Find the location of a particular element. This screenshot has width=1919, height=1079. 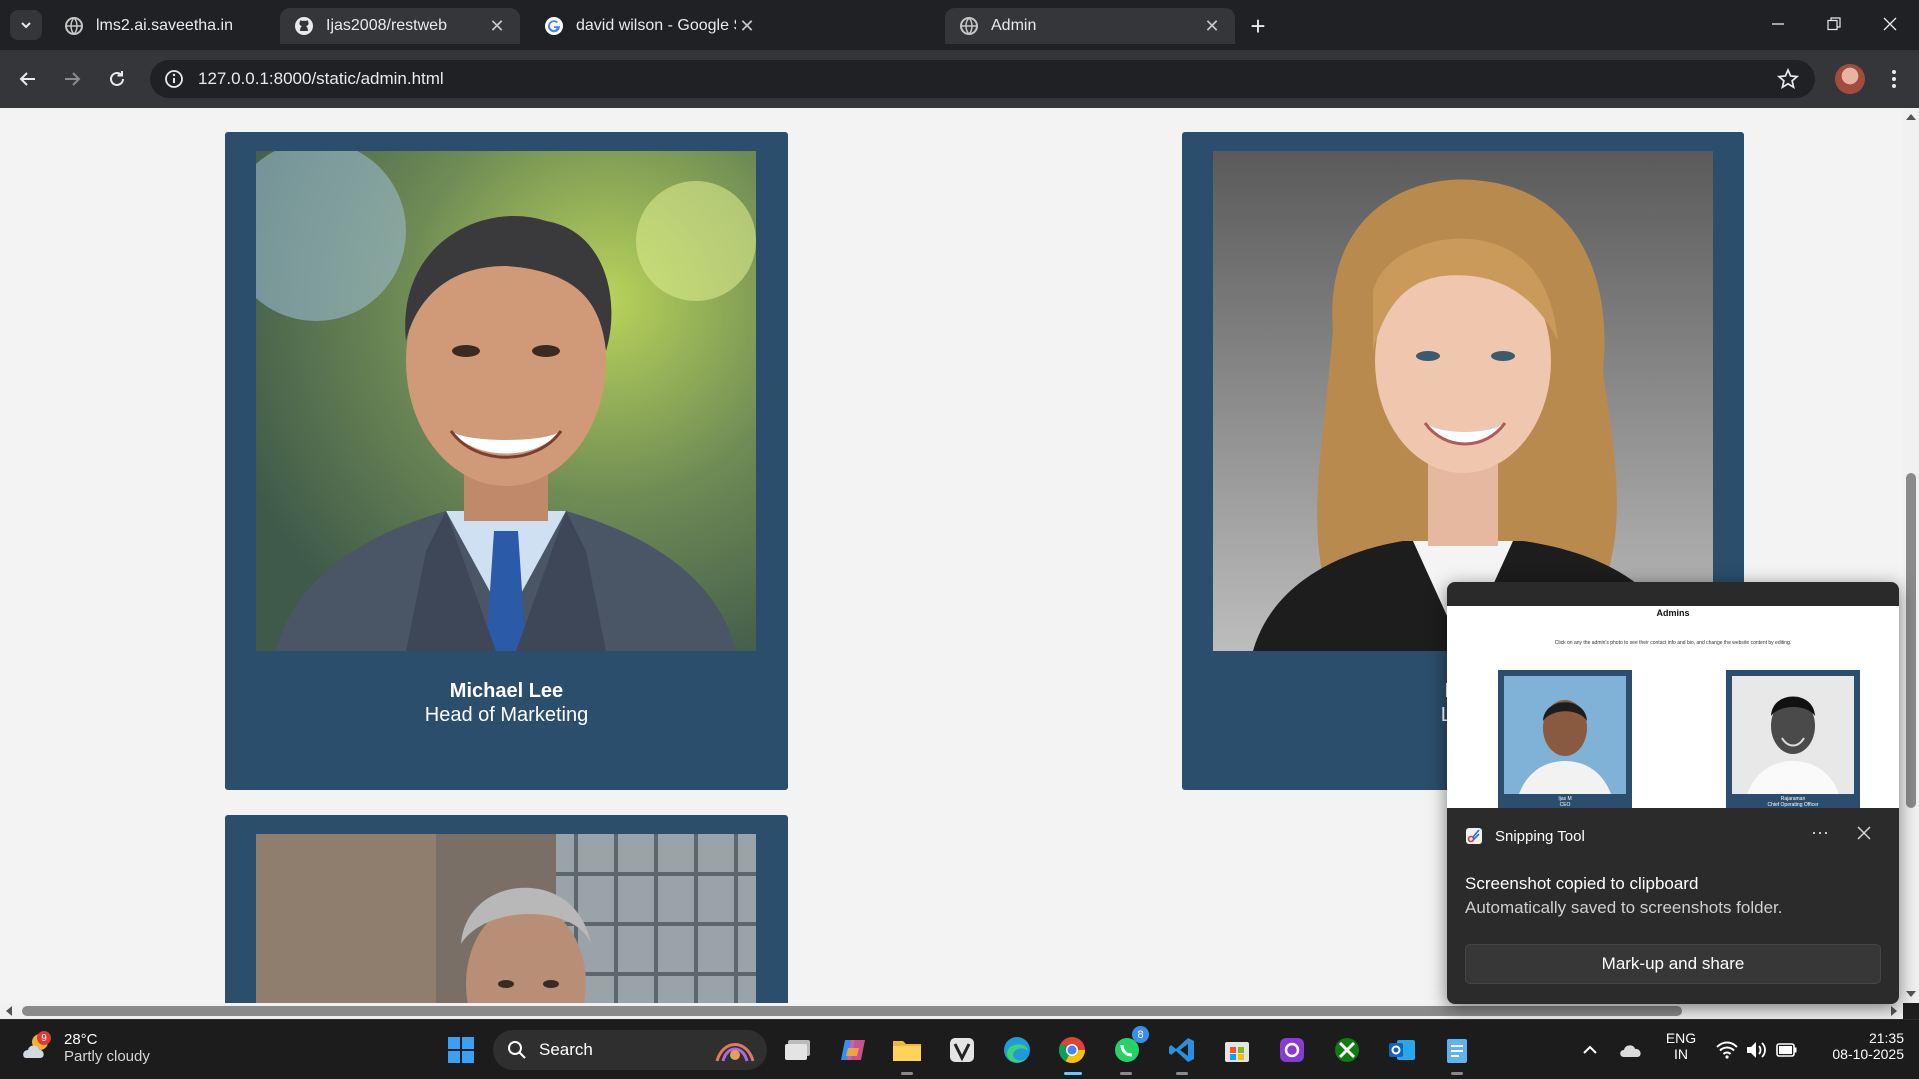

outlook-icon is located at coordinates (1402, 1050).